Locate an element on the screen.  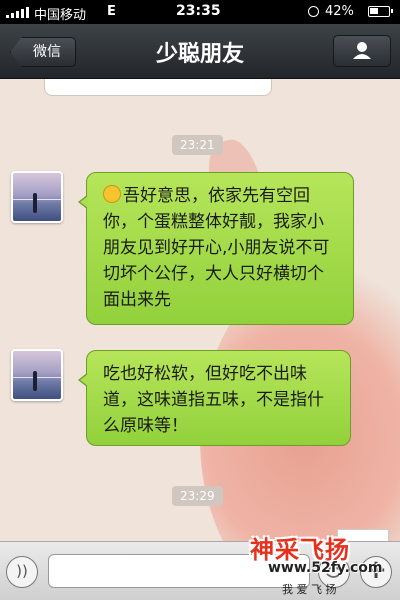
watermark-slogan: 我 爱 飞 扬 is located at coordinates (309, 589).